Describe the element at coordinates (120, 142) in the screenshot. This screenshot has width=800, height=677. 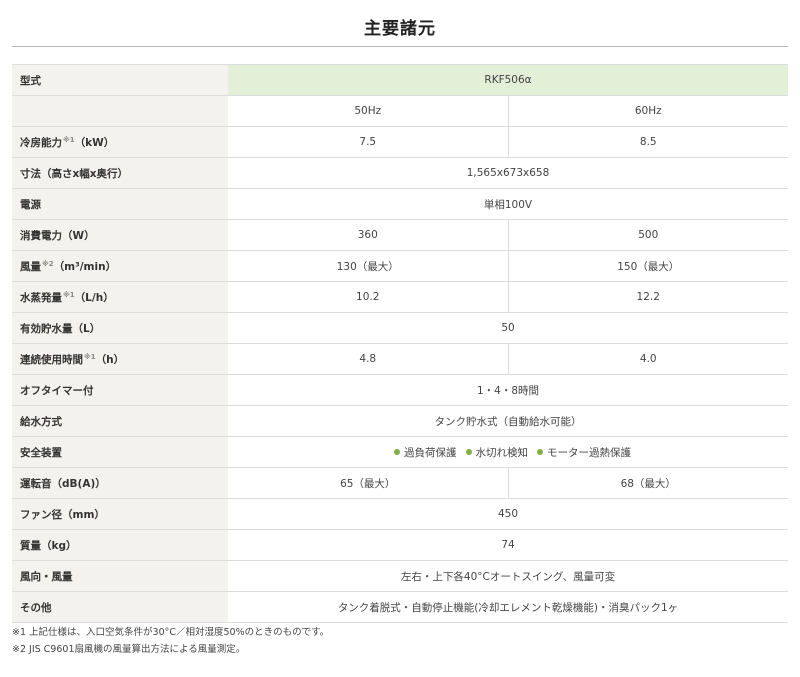
I see `row-label: 冷房能力※1（kW）` at that location.